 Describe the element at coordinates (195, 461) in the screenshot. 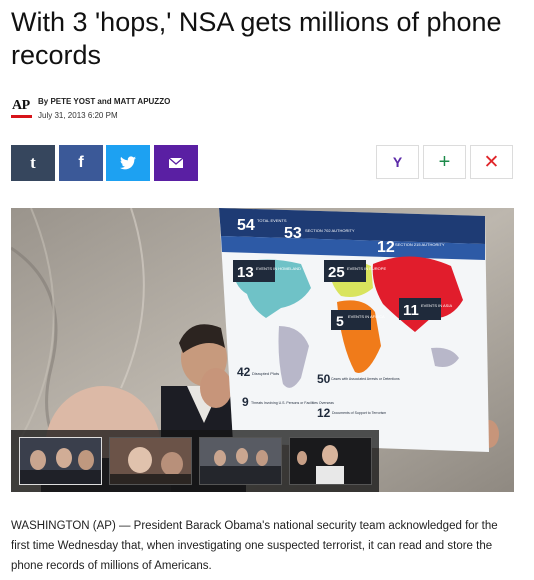

I see `photo-thumbnail-strip` at that location.